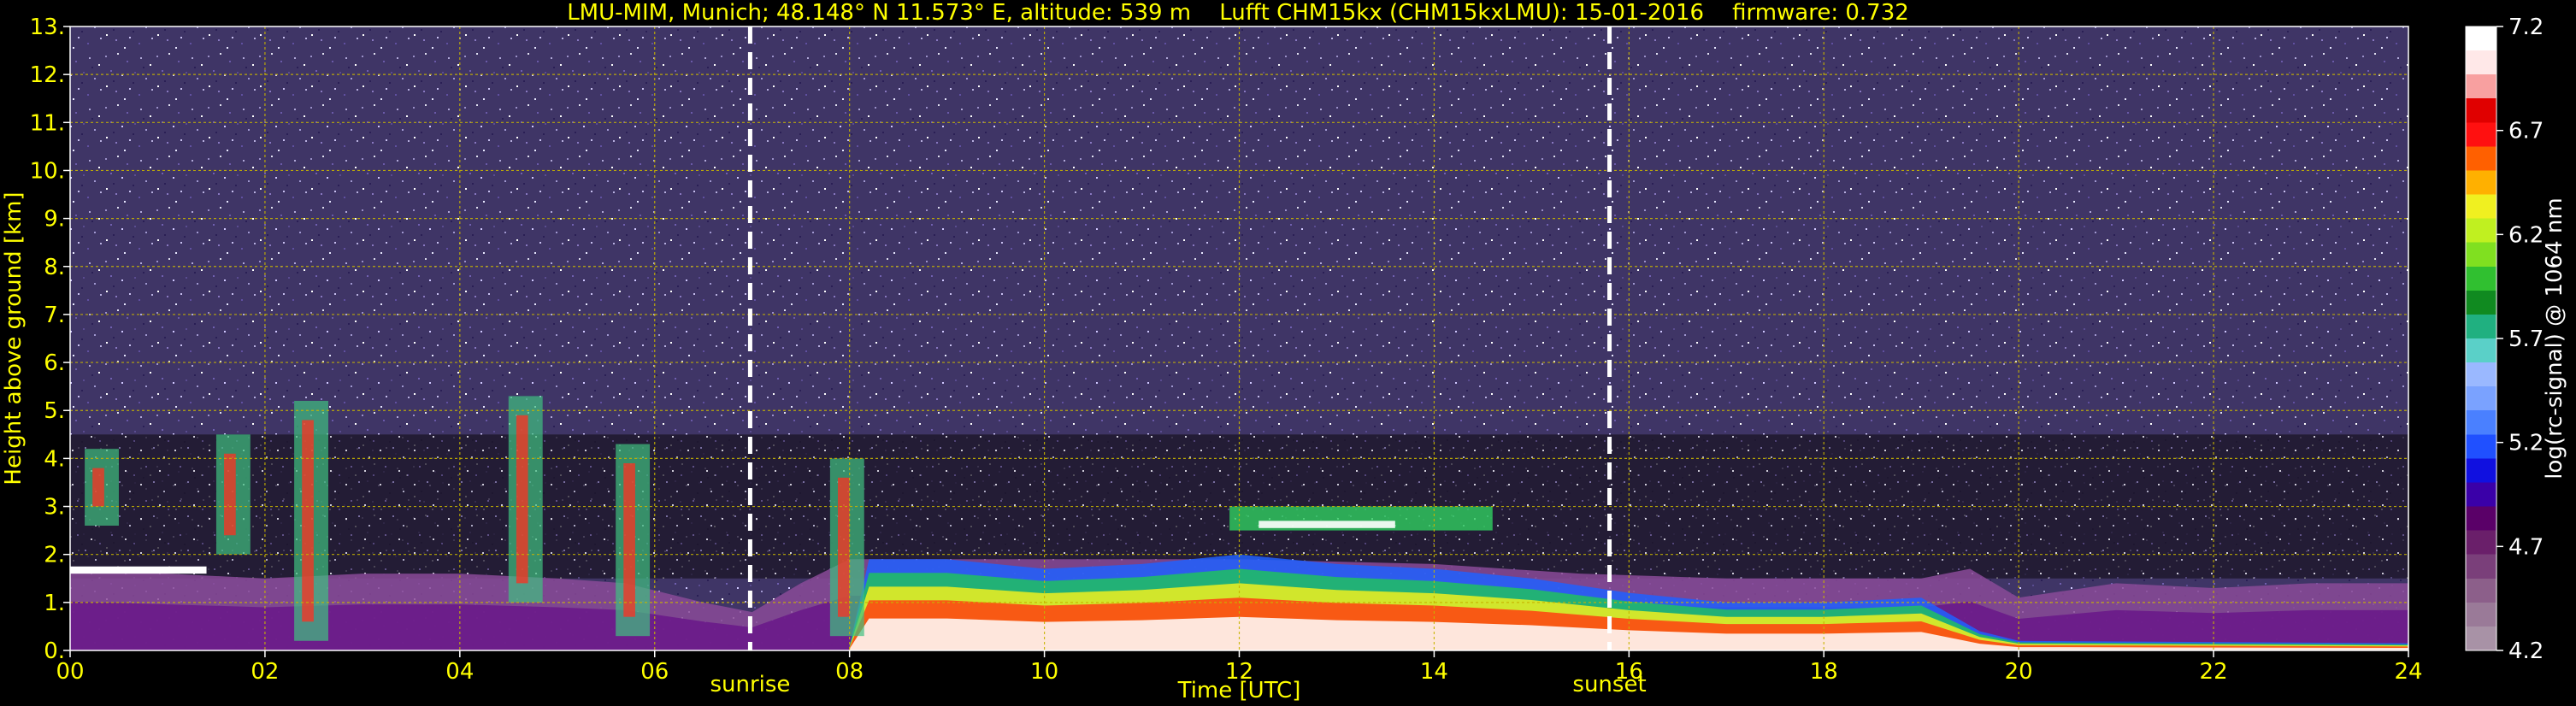 The image size is (2576, 706). I want to click on colorbar-tick-label-5: 6.7, so click(2526, 131).